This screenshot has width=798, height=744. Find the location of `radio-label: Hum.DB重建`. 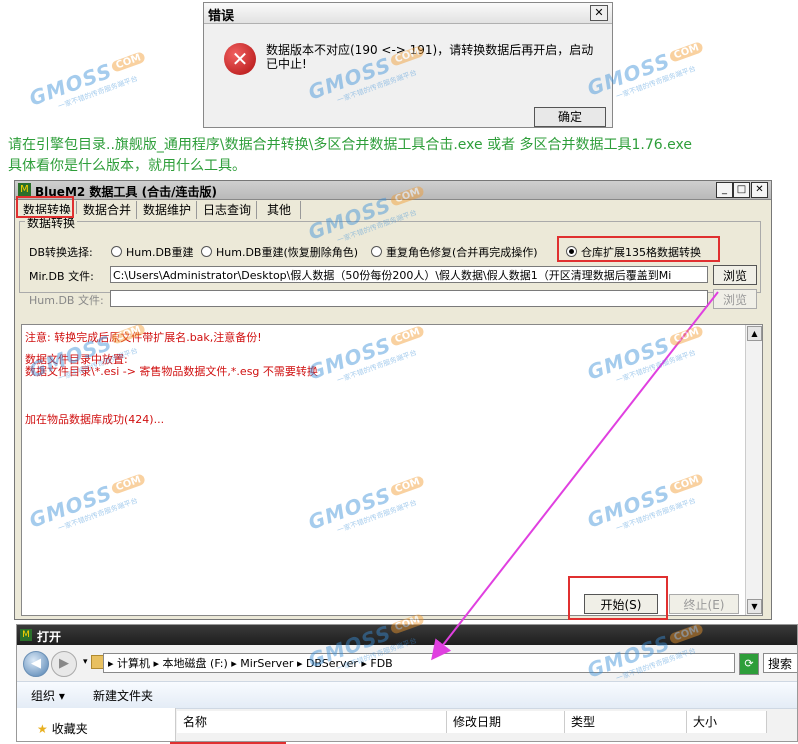

radio-label: Hum.DB重建 is located at coordinates (160, 252).